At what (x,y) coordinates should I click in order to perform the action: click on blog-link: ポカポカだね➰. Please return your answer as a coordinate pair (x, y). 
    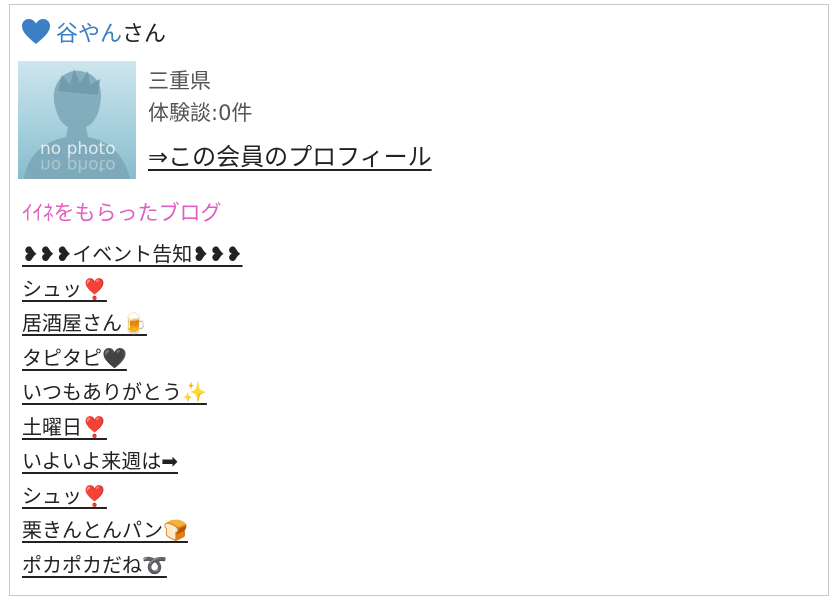
    Looking at the image, I should click on (94, 565).